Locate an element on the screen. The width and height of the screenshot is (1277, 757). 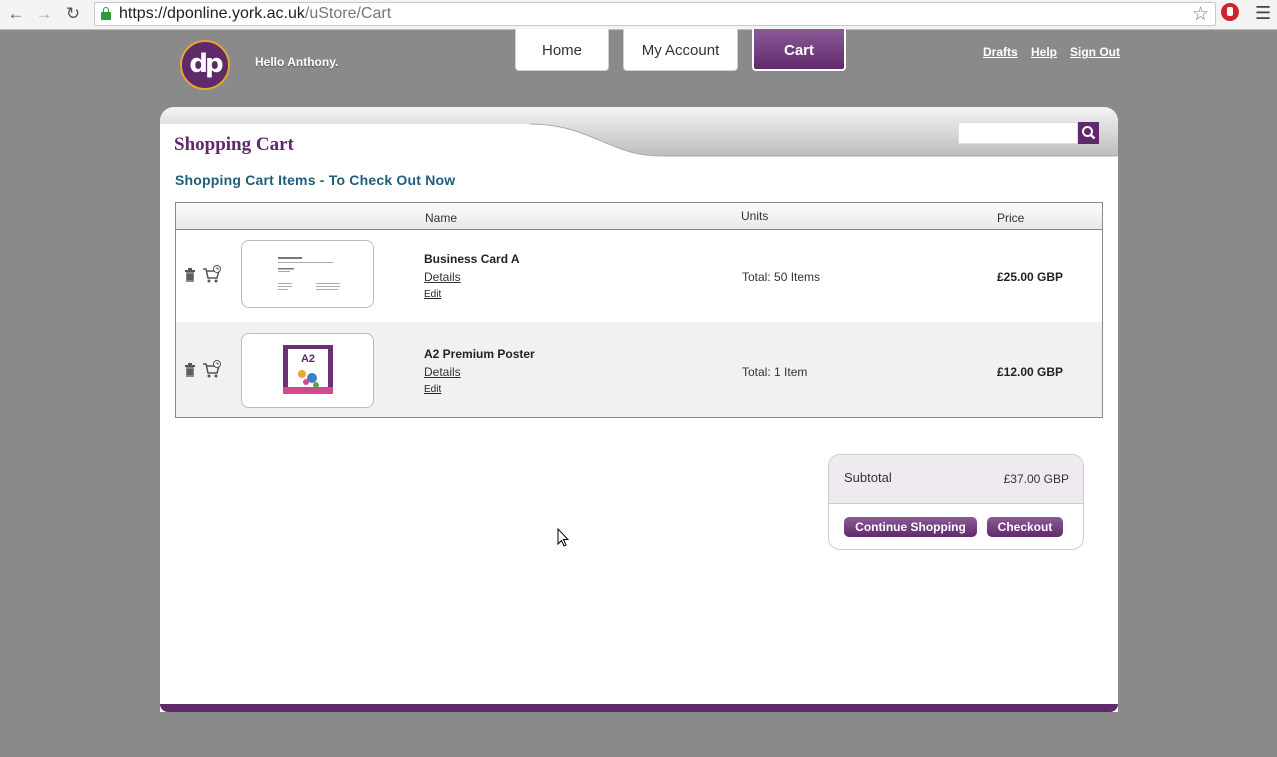
checkout-button: Checkout is located at coordinates (1025, 527).